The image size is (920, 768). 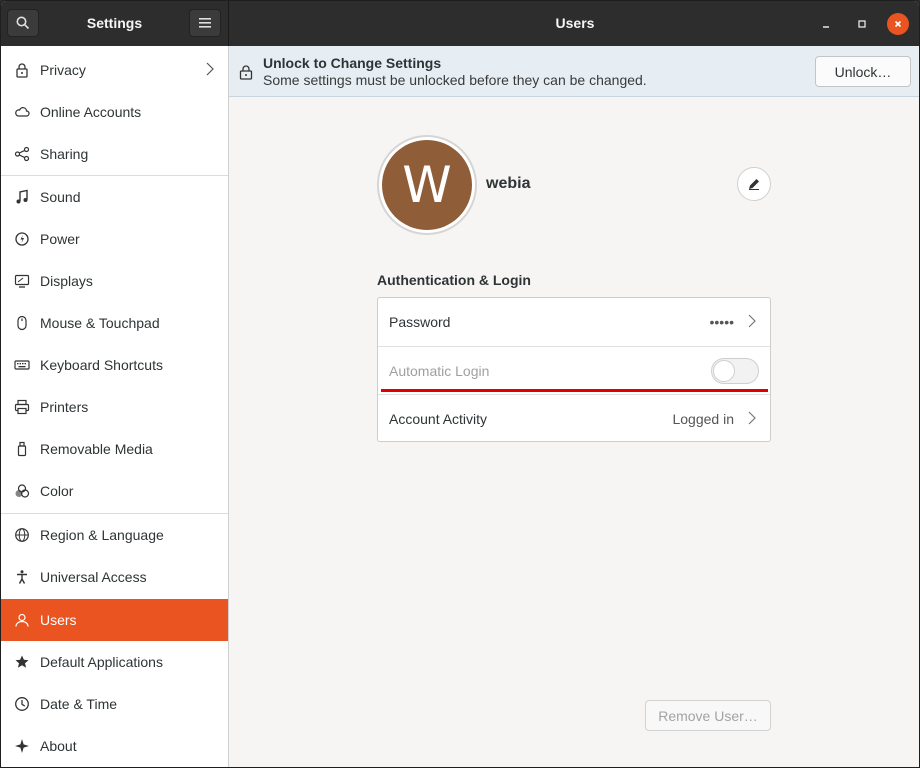 I want to click on account-activity-value: Logged in, so click(x=703, y=419).